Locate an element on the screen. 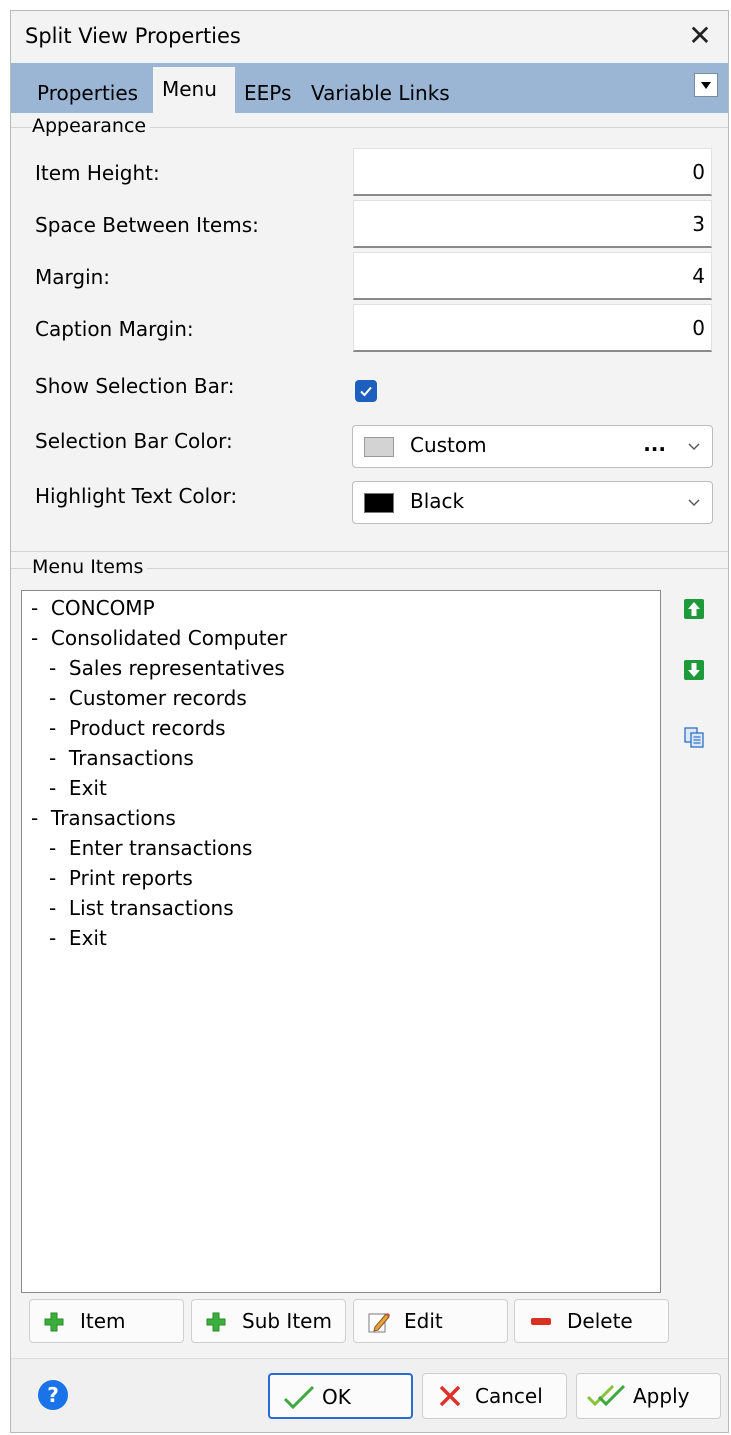 The width and height of the screenshot is (731, 1435). appearance-bottom-divider is located at coordinates (369, 551).